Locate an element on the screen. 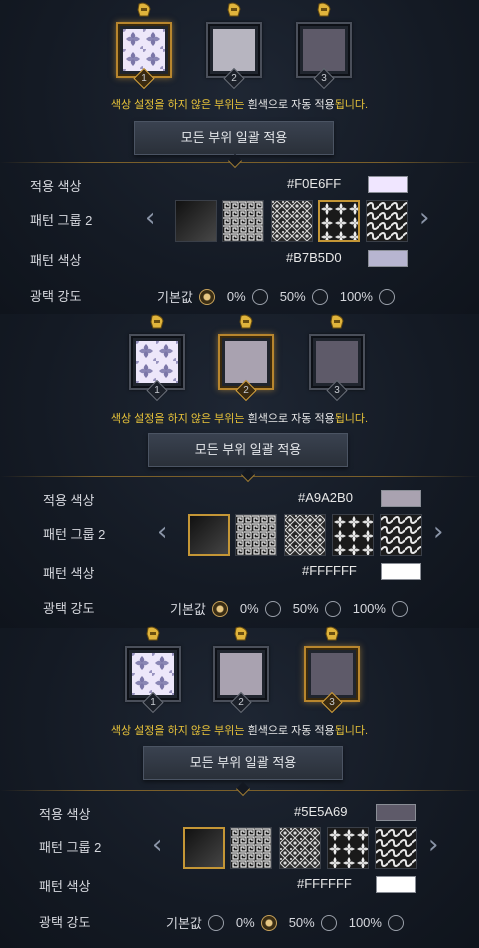  gloss-option-label: 기본값 is located at coordinates (188, 609).